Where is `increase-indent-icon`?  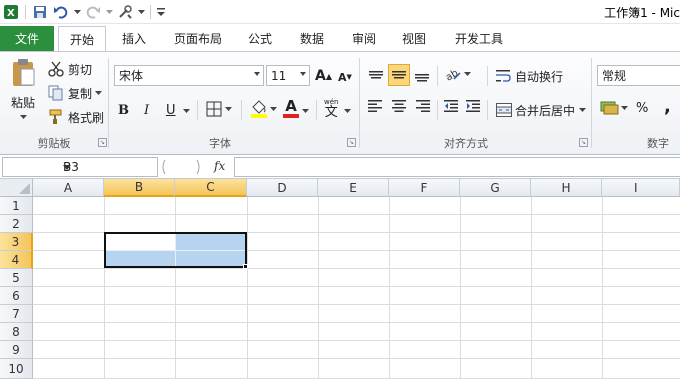 increase-indent-icon is located at coordinates (473, 106).